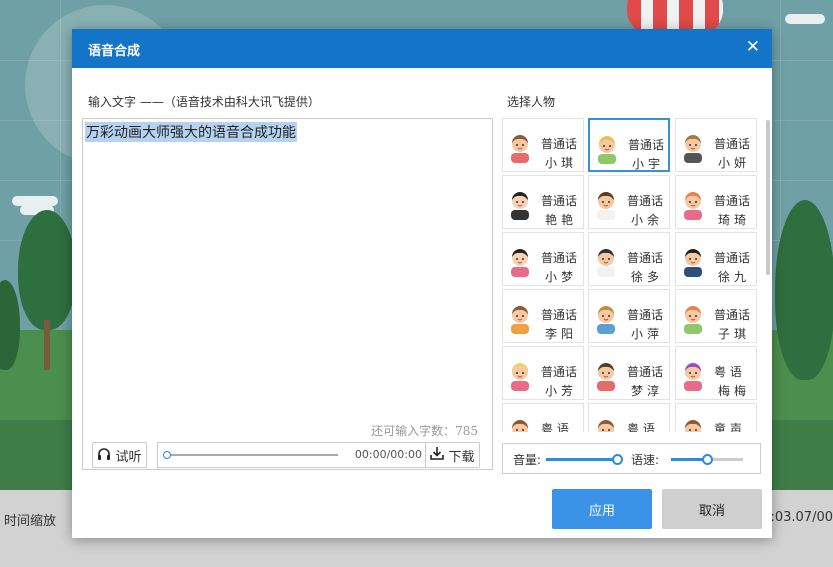  What do you see at coordinates (734, 334) in the screenshot?
I see `character-name: 子琪` at bounding box center [734, 334].